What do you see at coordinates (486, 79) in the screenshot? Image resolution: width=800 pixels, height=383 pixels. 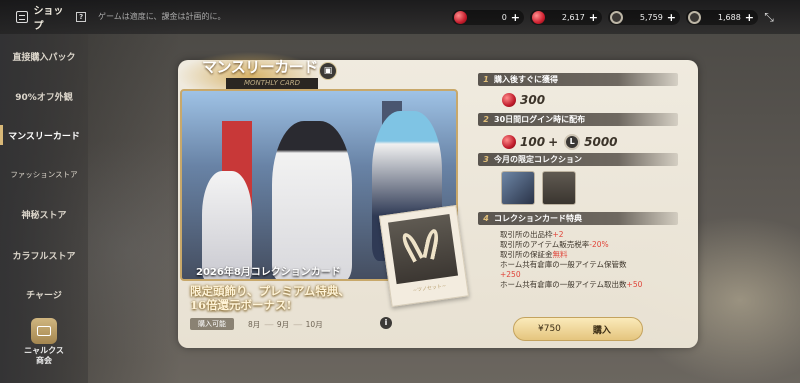 I see `reward-number: 1` at bounding box center [486, 79].